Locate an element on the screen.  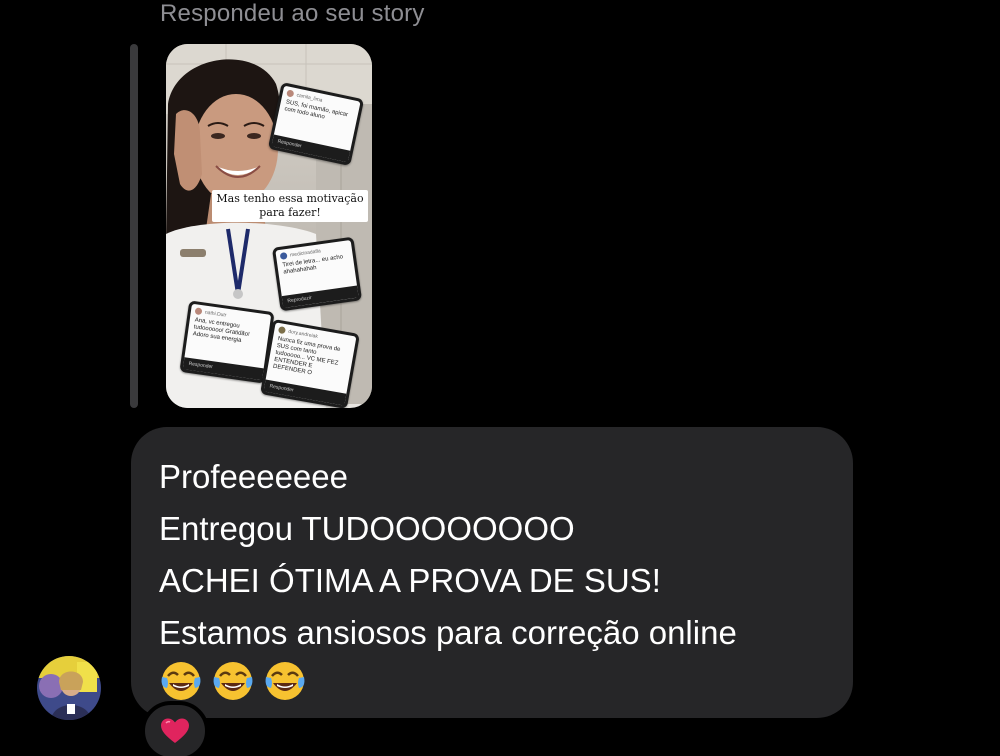
reply-quote-bar is located at coordinates (134, 226).